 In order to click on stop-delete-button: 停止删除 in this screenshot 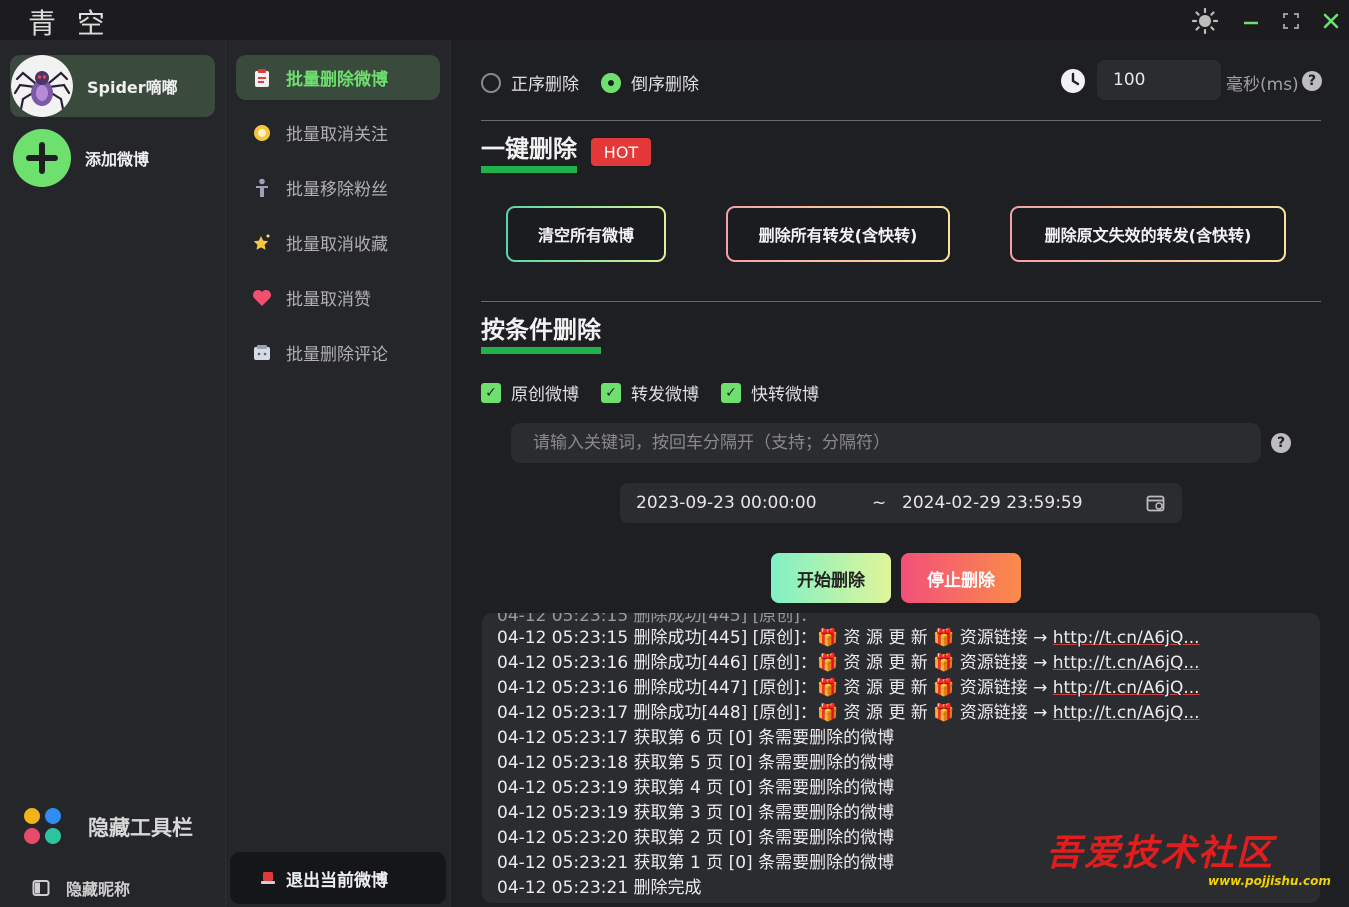, I will do `click(961, 578)`.